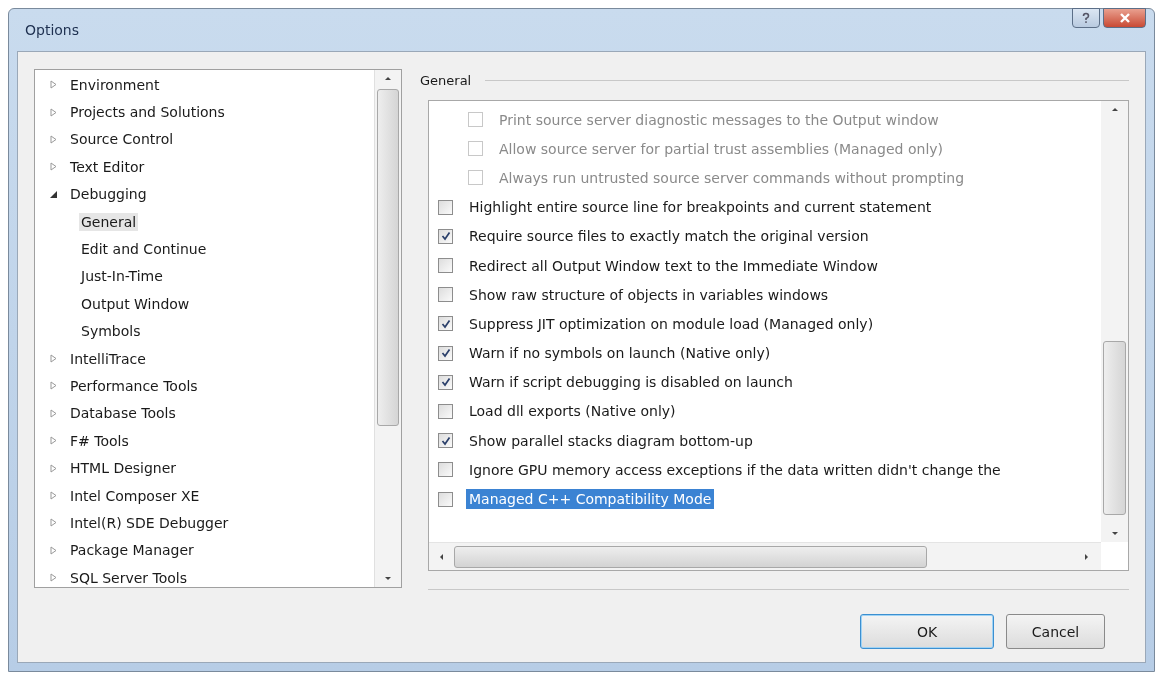 The image size is (1163, 680). Describe the element at coordinates (123, 468) in the screenshot. I see `tree-item: HTML Designer` at that location.